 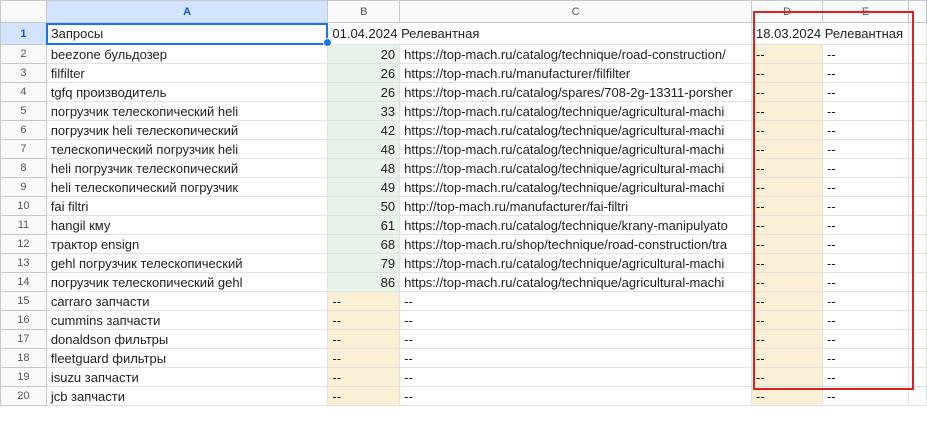 What do you see at coordinates (23, 168) in the screenshot?
I see `row-header: 8` at bounding box center [23, 168].